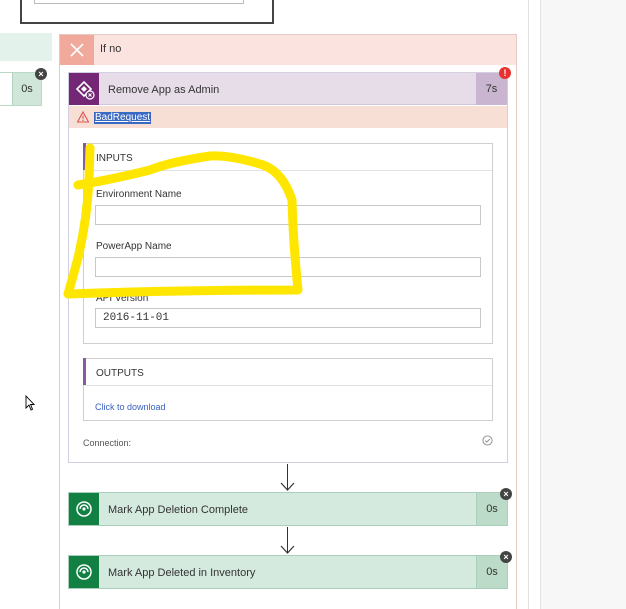 Image resolution: width=626 pixels, height=609 pixels. What do you see at coordinates (30, 403) in the screenshot?
I see `cursor-icon` at bounding box center [30, 403].